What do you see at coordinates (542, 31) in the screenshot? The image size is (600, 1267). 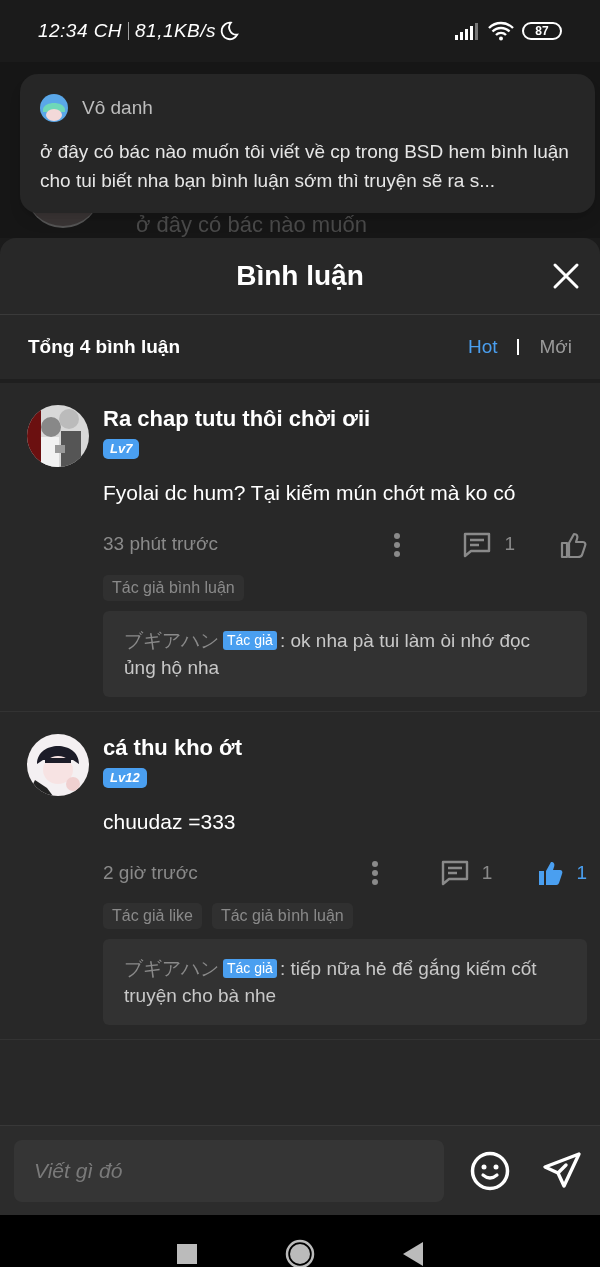 I see `battery-indicator: 87` at bounding box center [542, 31].